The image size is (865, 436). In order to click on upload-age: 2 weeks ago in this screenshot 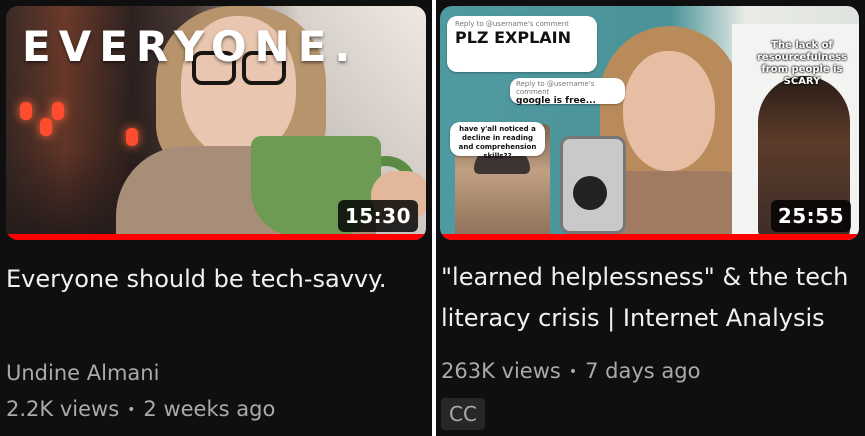, I will do `click(209, 409)`.